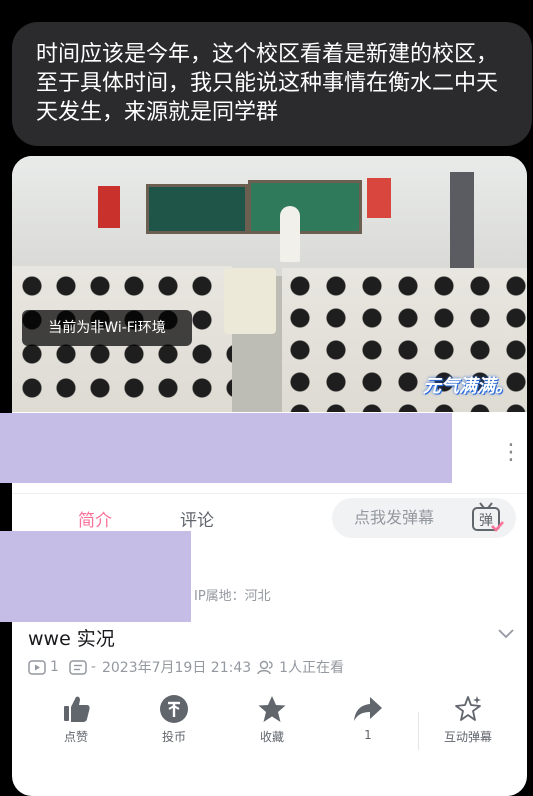  What do you see at coordinates (265, 667) in the screenshot?
I see `watching-people-icon` at bounding box center [265, 667].